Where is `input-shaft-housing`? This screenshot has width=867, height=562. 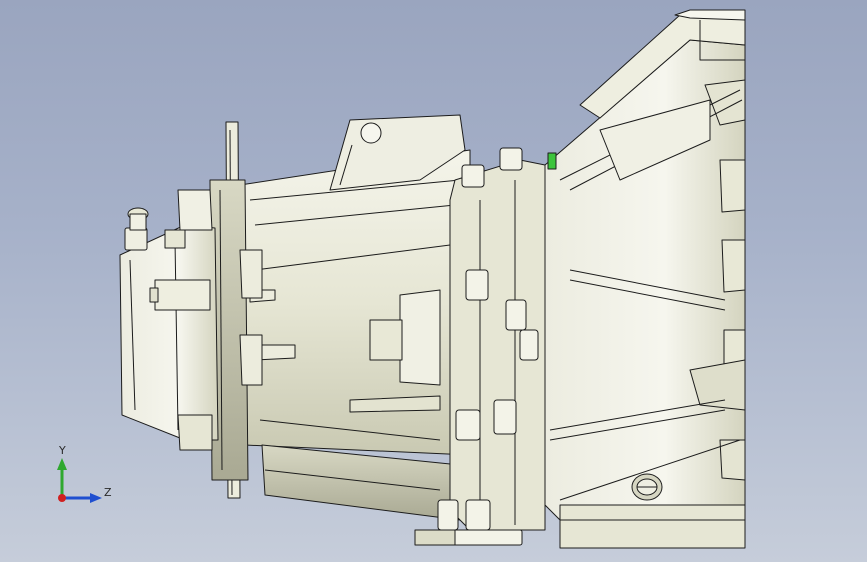 input-shaft-housing is located at coordinates (169, 320).